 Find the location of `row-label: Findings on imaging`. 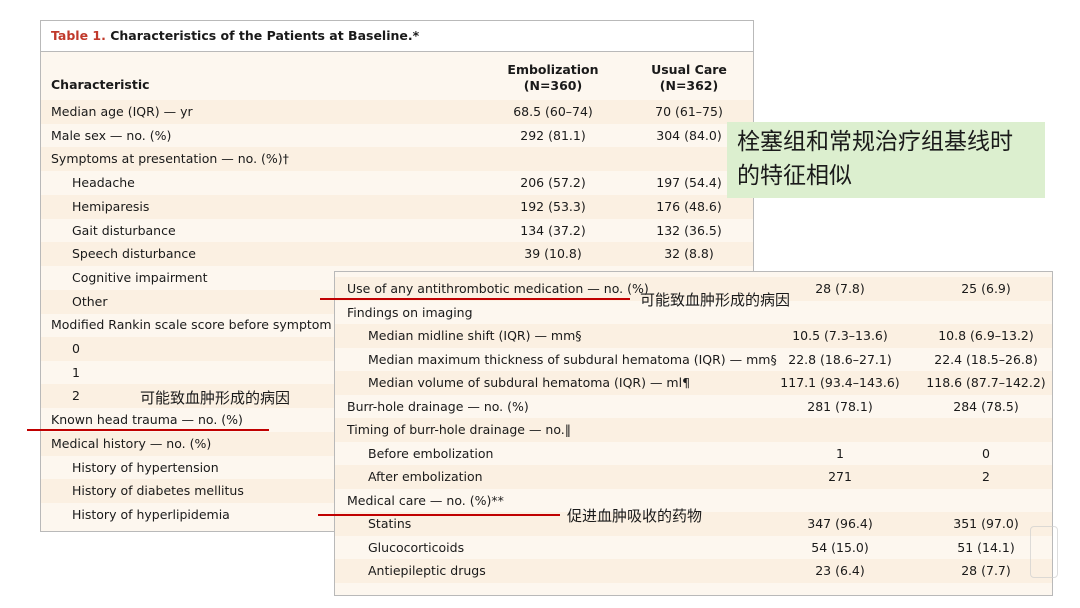

row-label: Findings on imaging is located at coordinates (410, 312).